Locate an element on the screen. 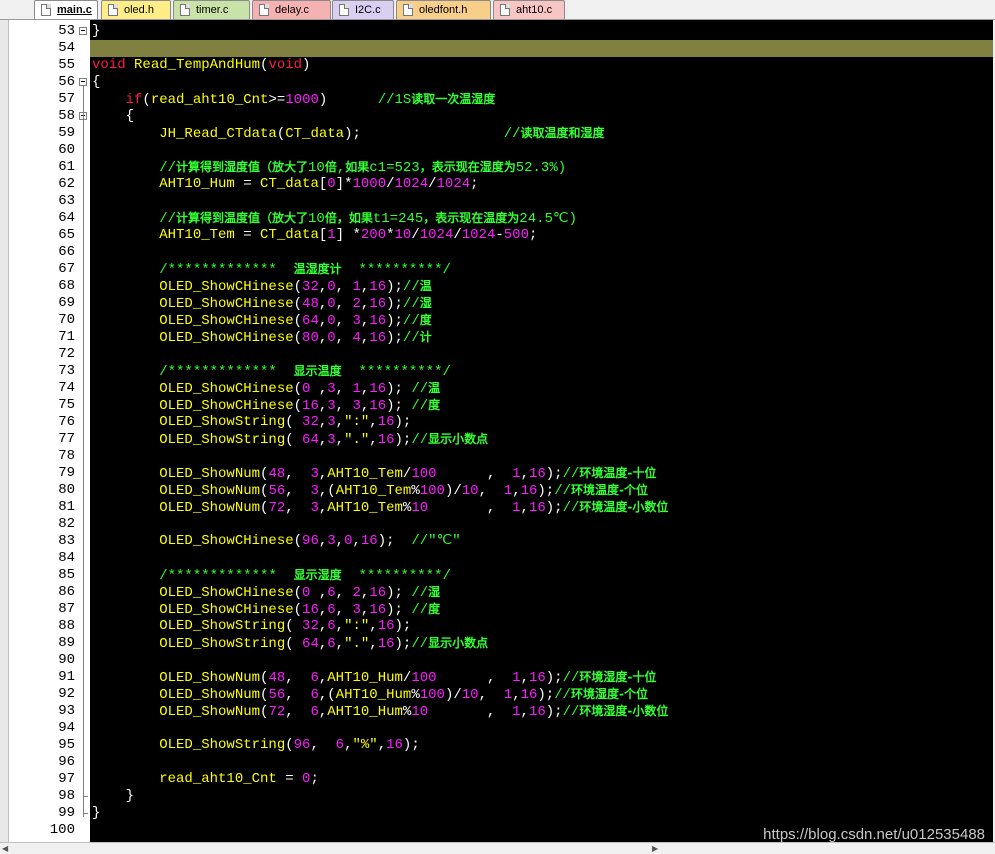 Image resolution: width=995 pixels, height=854 pixels. code-token: 3 is located at coordinates (331, 389).